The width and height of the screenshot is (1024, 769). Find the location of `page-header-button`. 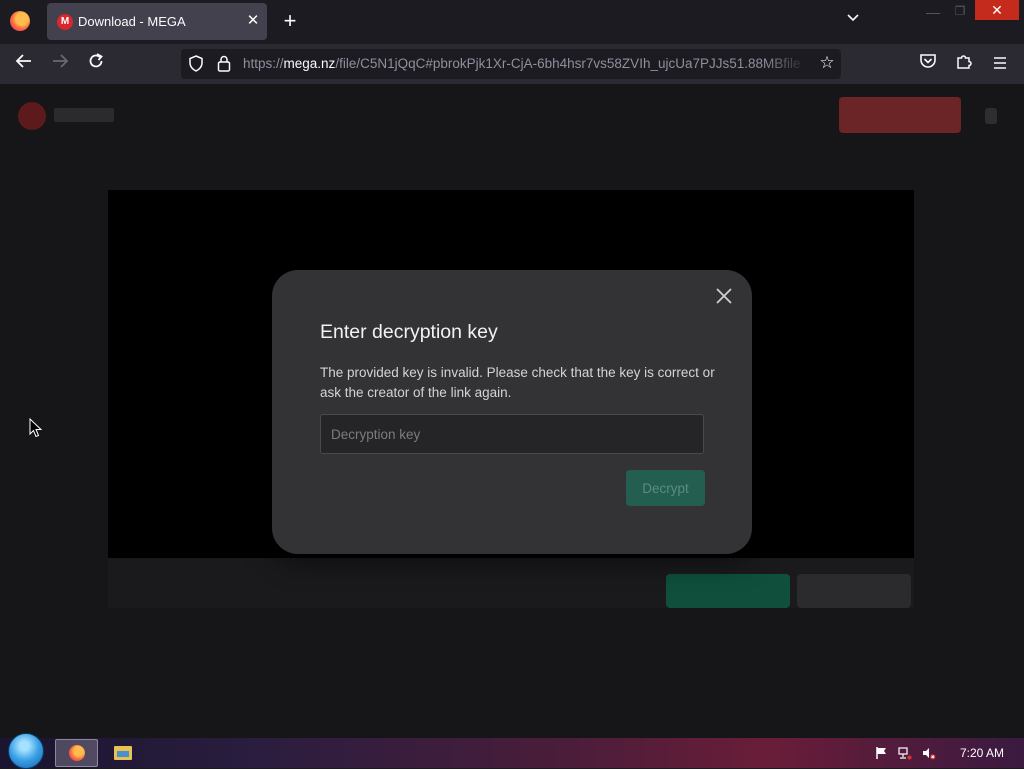

page-header-button is located at coordinates (900, 115).